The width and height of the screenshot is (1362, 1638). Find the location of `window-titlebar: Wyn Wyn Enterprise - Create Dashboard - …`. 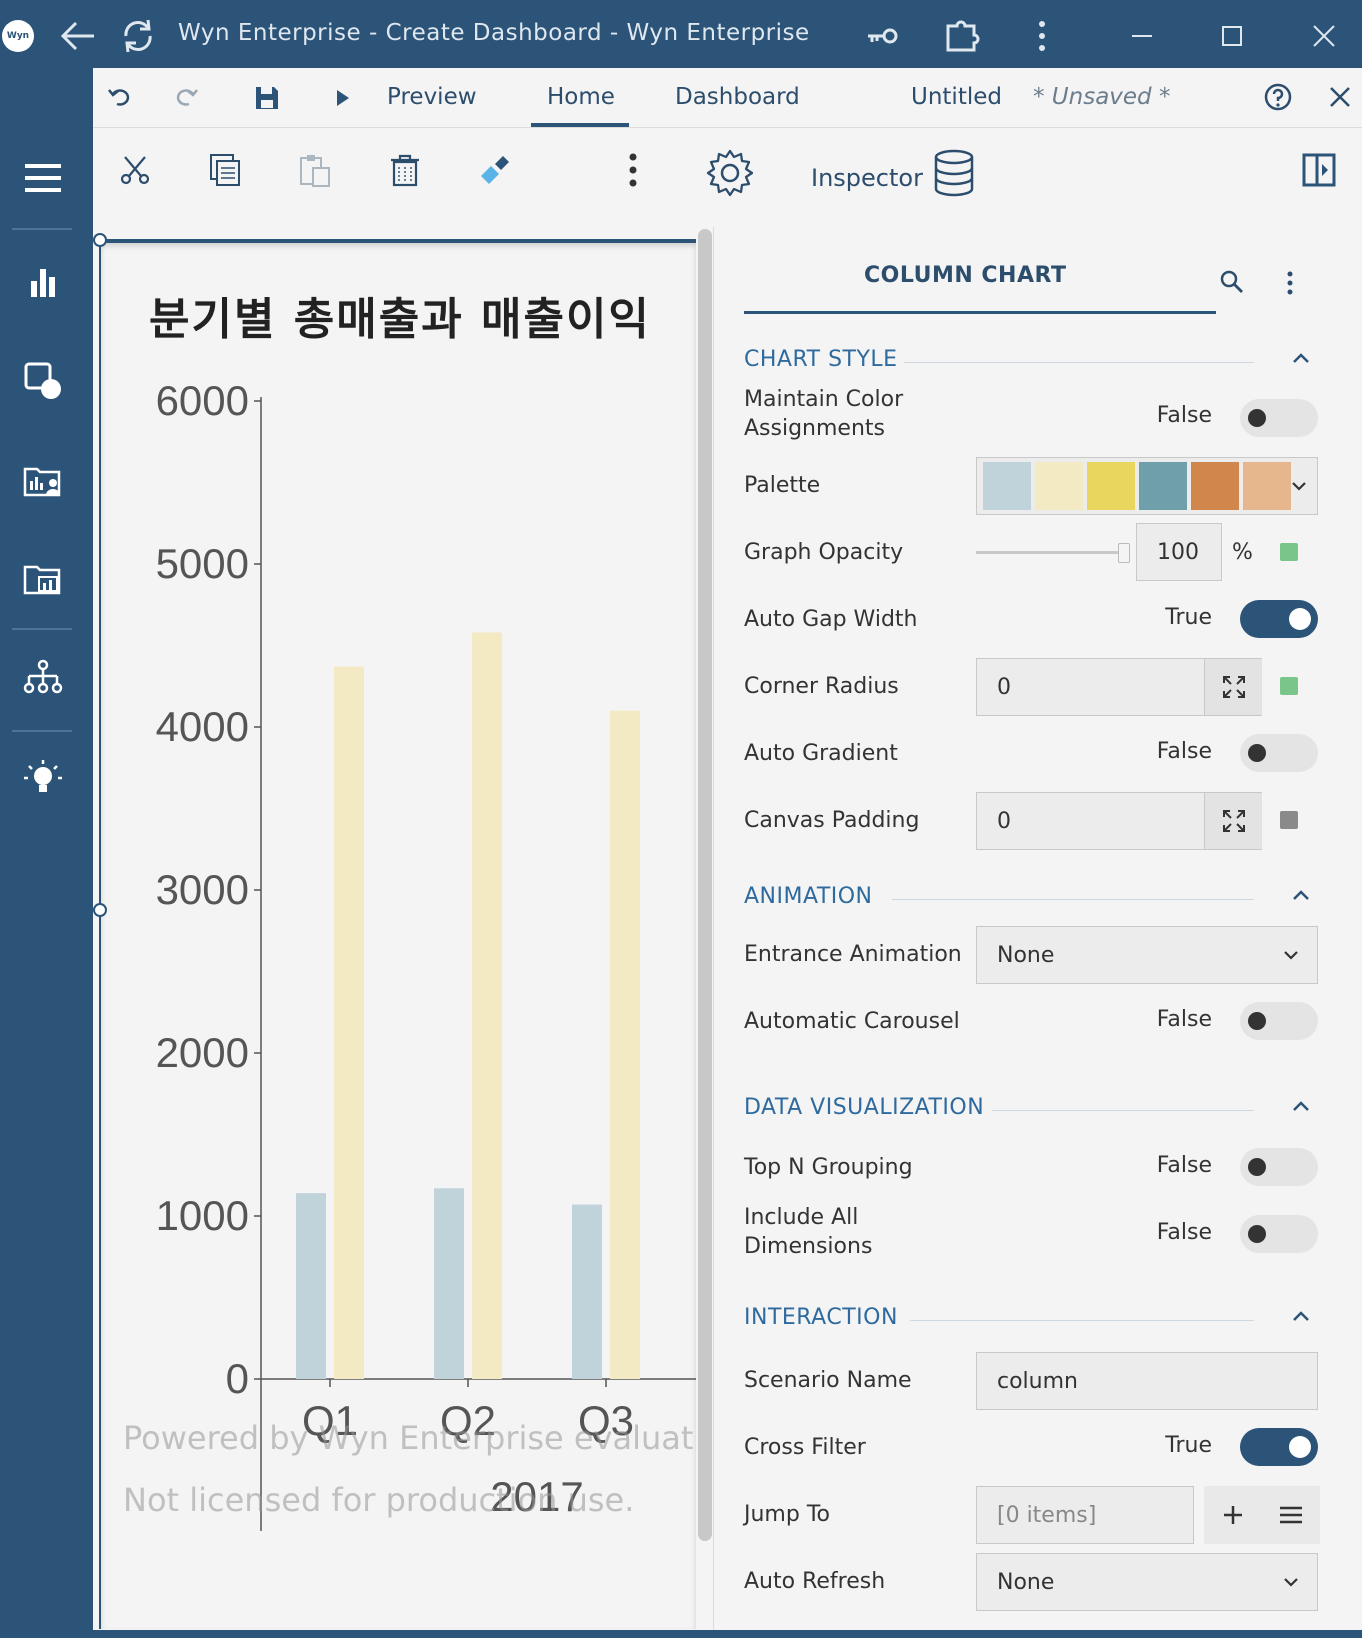

window-titlebar: Wyn Wyn Enterprise - Create Dashboard - … is located at coordinates (681, 34).